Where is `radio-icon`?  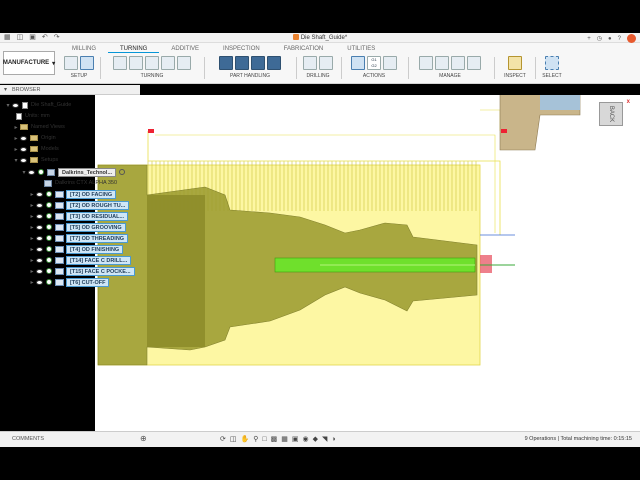
radio-icon is located at coordinates (122, 172).